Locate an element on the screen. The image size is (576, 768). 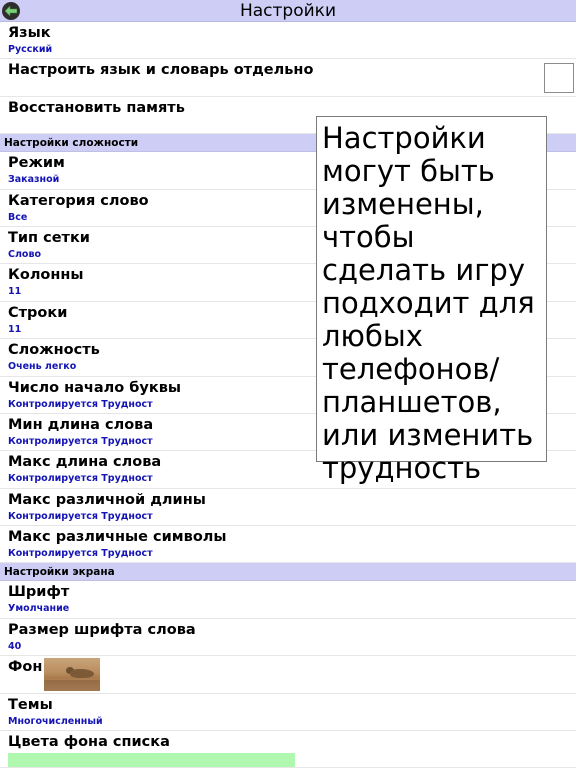
setting-value: Заказной is located at coordinates (34, 180).